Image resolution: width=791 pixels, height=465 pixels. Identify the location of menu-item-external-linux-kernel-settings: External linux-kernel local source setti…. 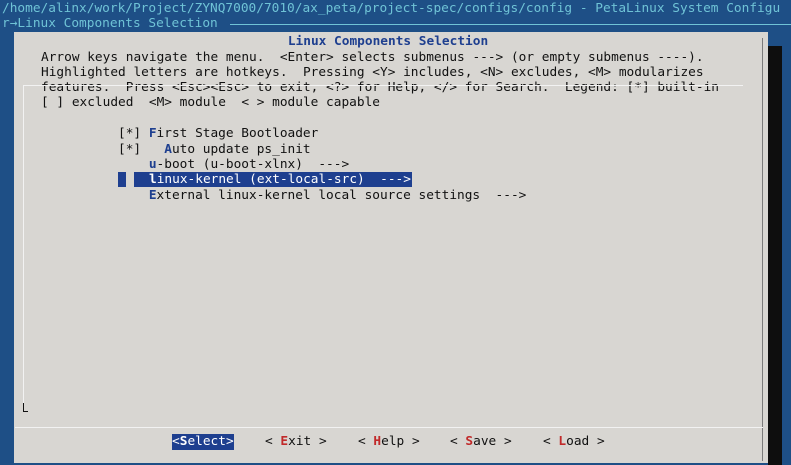
(322, 196).